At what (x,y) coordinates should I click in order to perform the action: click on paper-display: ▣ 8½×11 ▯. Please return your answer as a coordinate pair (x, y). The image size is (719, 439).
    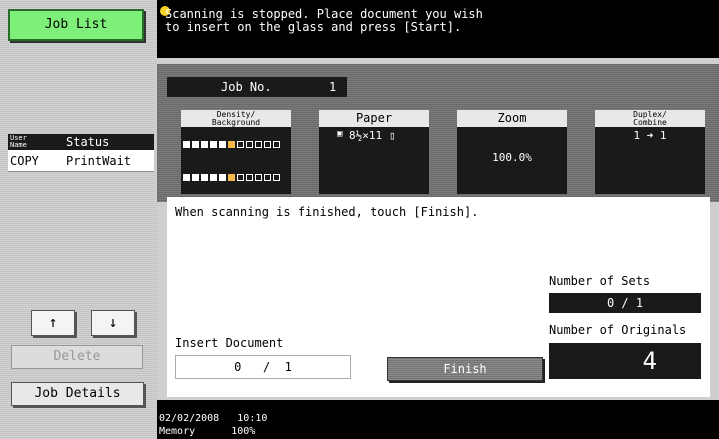
    Looking at the image, I should click on (374, 160).